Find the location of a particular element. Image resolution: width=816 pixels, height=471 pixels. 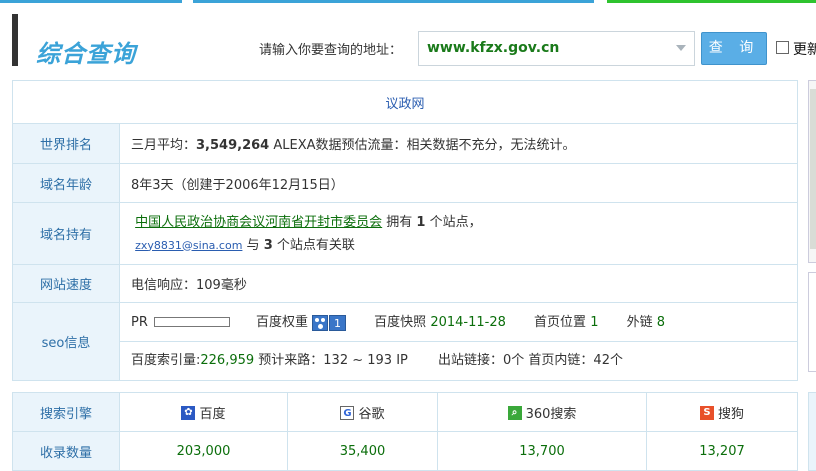

baidu-paw-icon is located at coordinates (320, 322).